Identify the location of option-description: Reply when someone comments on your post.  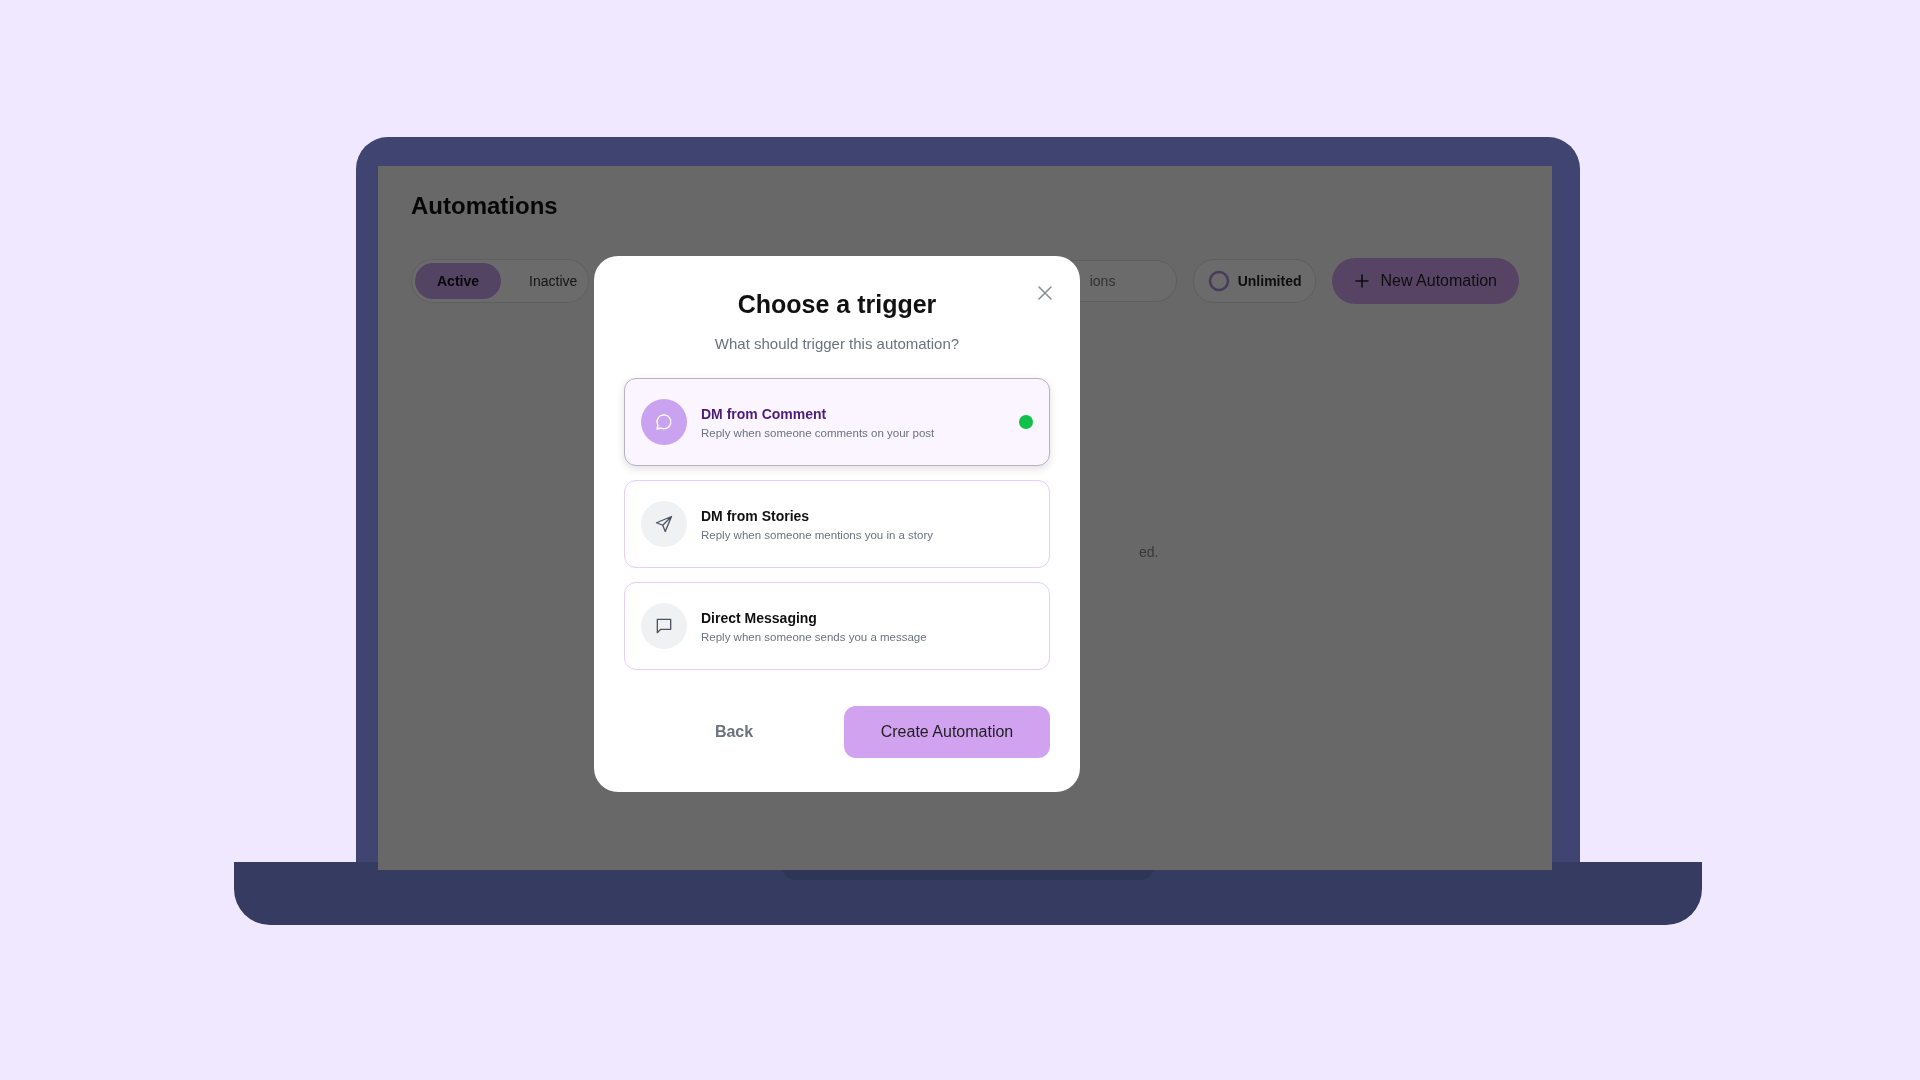
(818, 432).